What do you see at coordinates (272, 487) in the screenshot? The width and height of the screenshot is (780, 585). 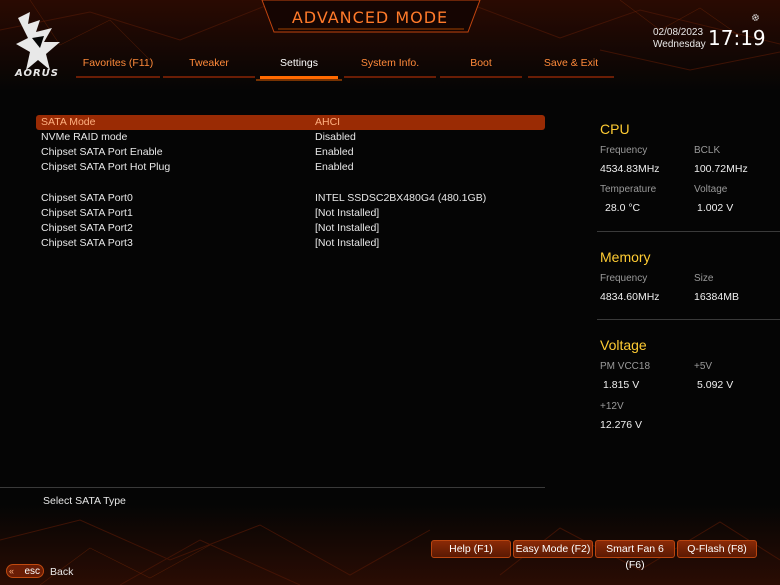 I see `help-divider` at bounding box center [272, 487].